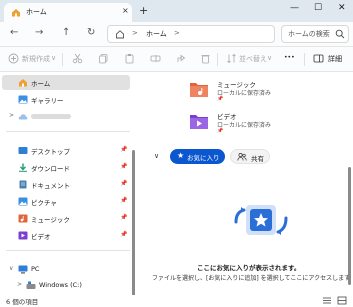 This screenshot has height=307, width=353. Describe the element at coordinates (23, 150) in the screenshot. I see `desktop-folder-icon` at that location.